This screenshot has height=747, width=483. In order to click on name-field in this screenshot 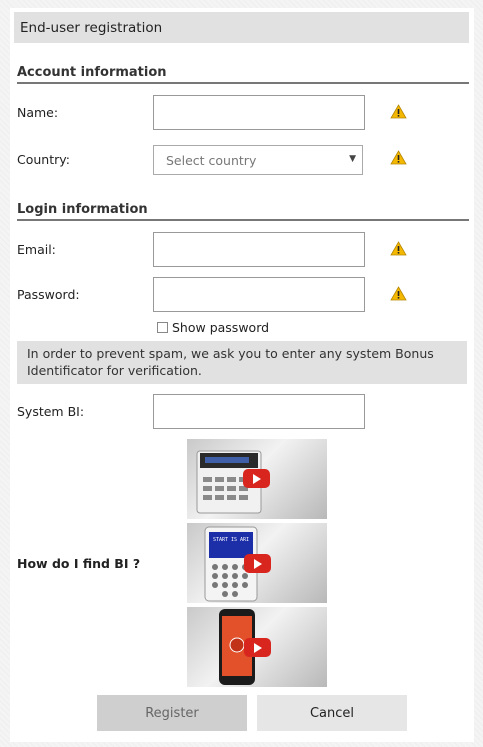, I will do `click(259, 112)`.